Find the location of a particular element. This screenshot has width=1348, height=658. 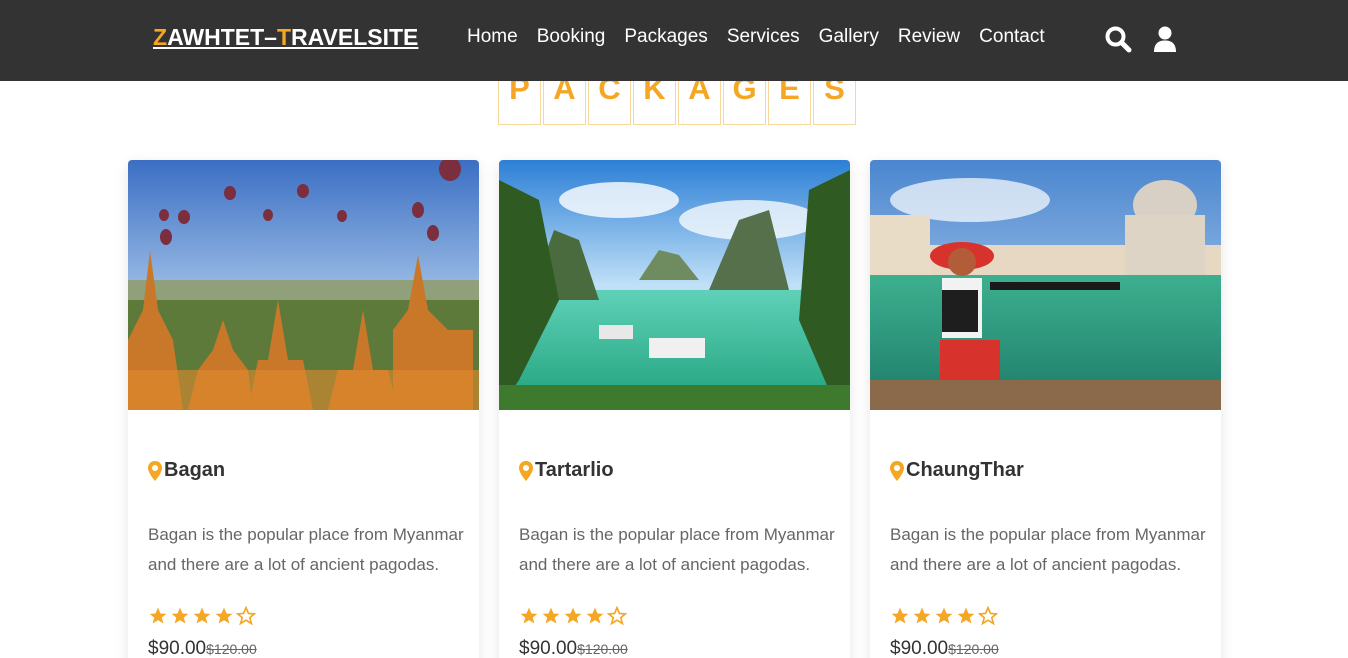

heading-letter: K is located at coordinates (654, 103).